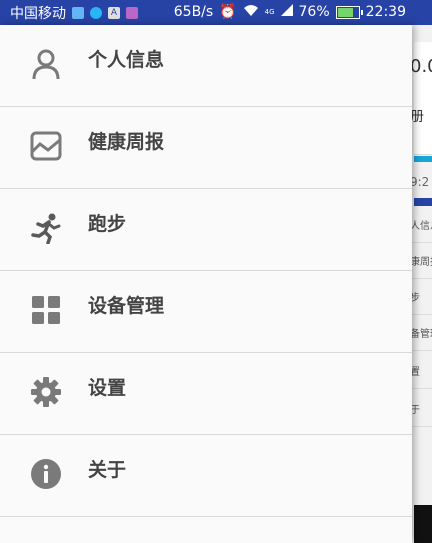  Describe the element at coordinates (421, 373) in the screenshot. I see `background-item: 置` at that location.